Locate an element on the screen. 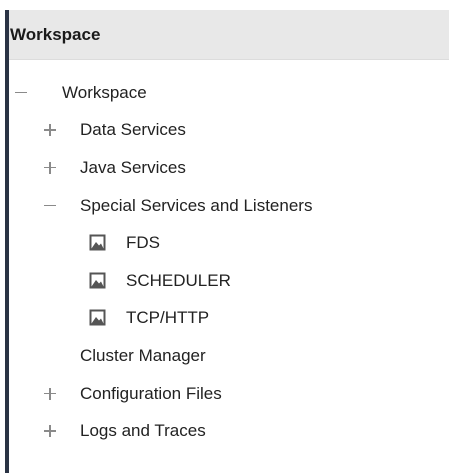 This screenshot has height=473, width=449. tree-node-scheduler: SCHEDULER is located at coordinates (224, 281).